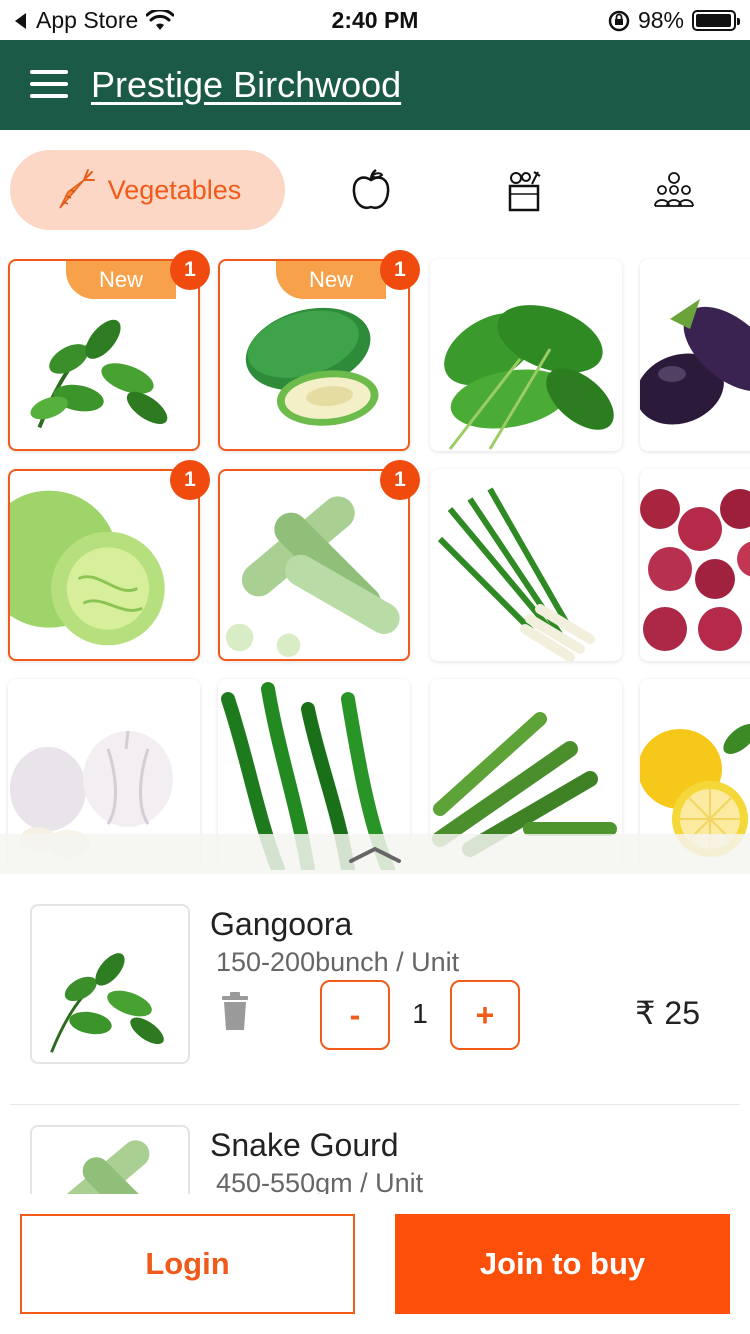 This screenshot has height=1334, width=750. What do you see at coordinates (50, 86) in the screenshot?
I see `hamburger-menu-icon` at bounding box center [50, 86].